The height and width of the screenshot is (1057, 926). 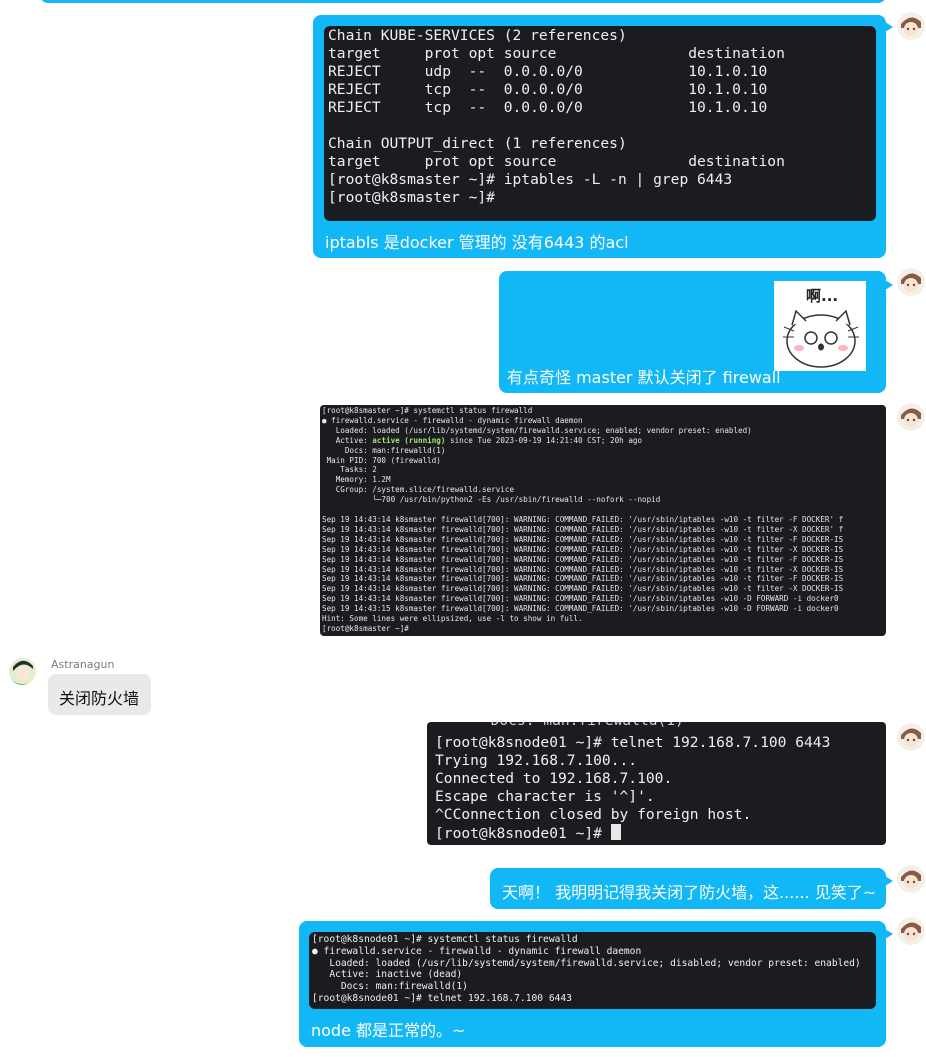 What do you see at coordinates (99, 698) in the screenshot?
I see `peer-message-text: 关闭防火墙` at bounding box center [99, 698].